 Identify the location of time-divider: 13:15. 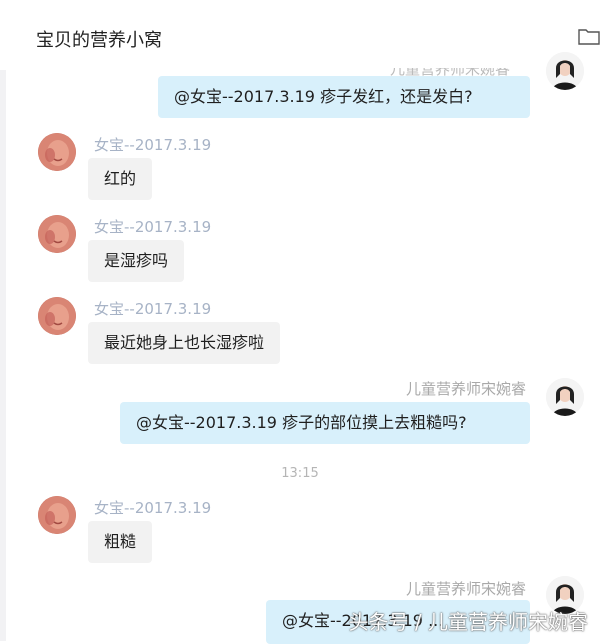
(300, 473).